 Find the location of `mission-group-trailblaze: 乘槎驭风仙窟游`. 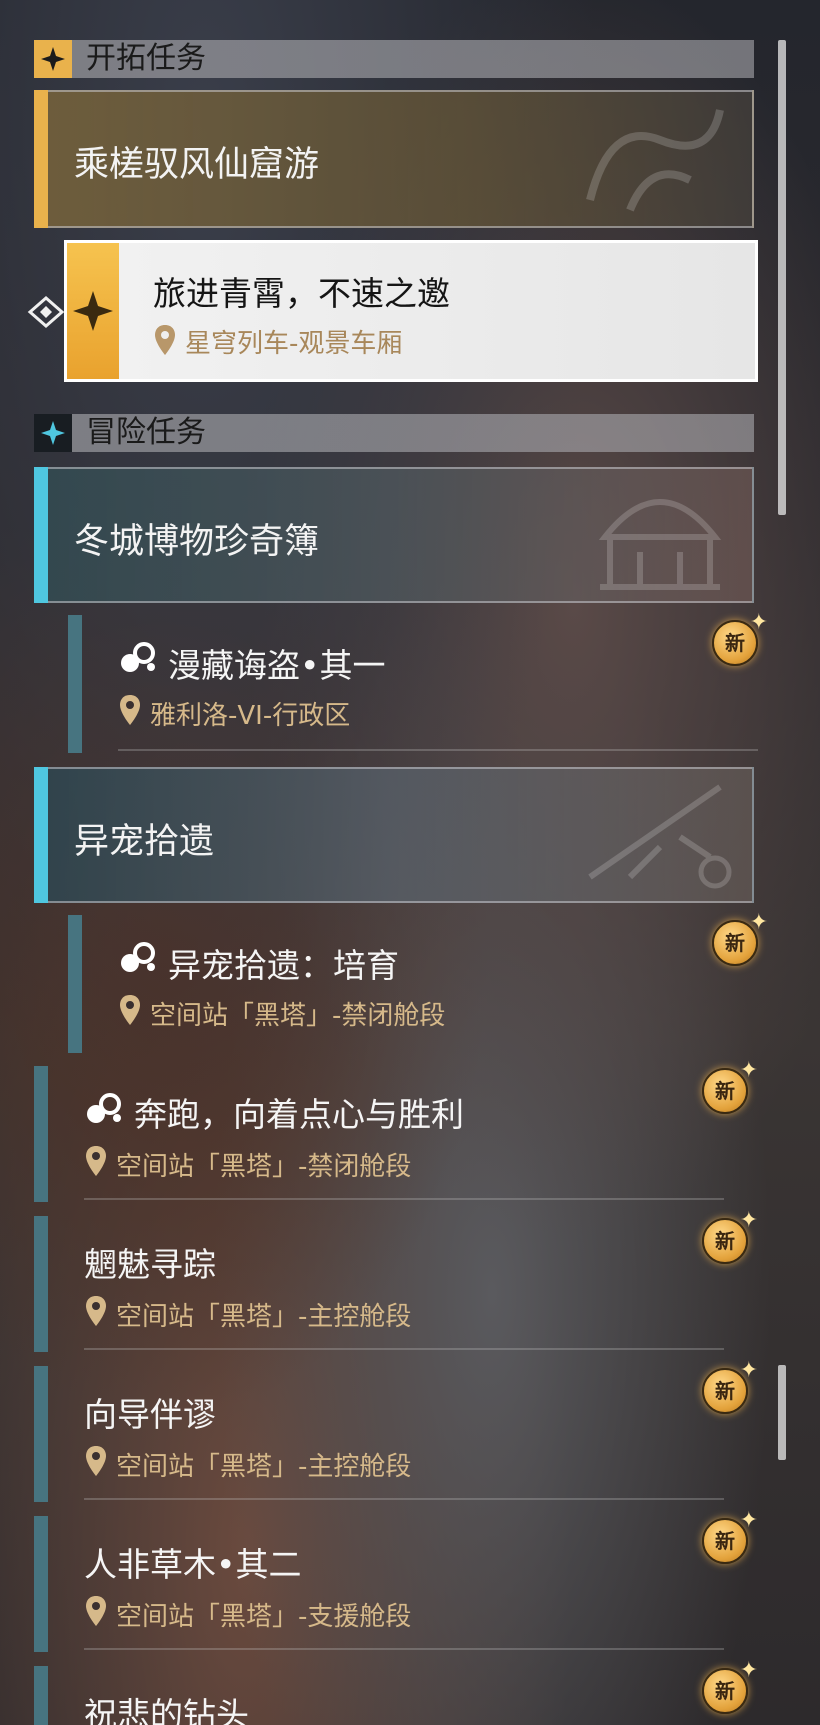

mission-group-trailblaze: 乘槎驭风仙窟游 is located at coordinates (394, 159).